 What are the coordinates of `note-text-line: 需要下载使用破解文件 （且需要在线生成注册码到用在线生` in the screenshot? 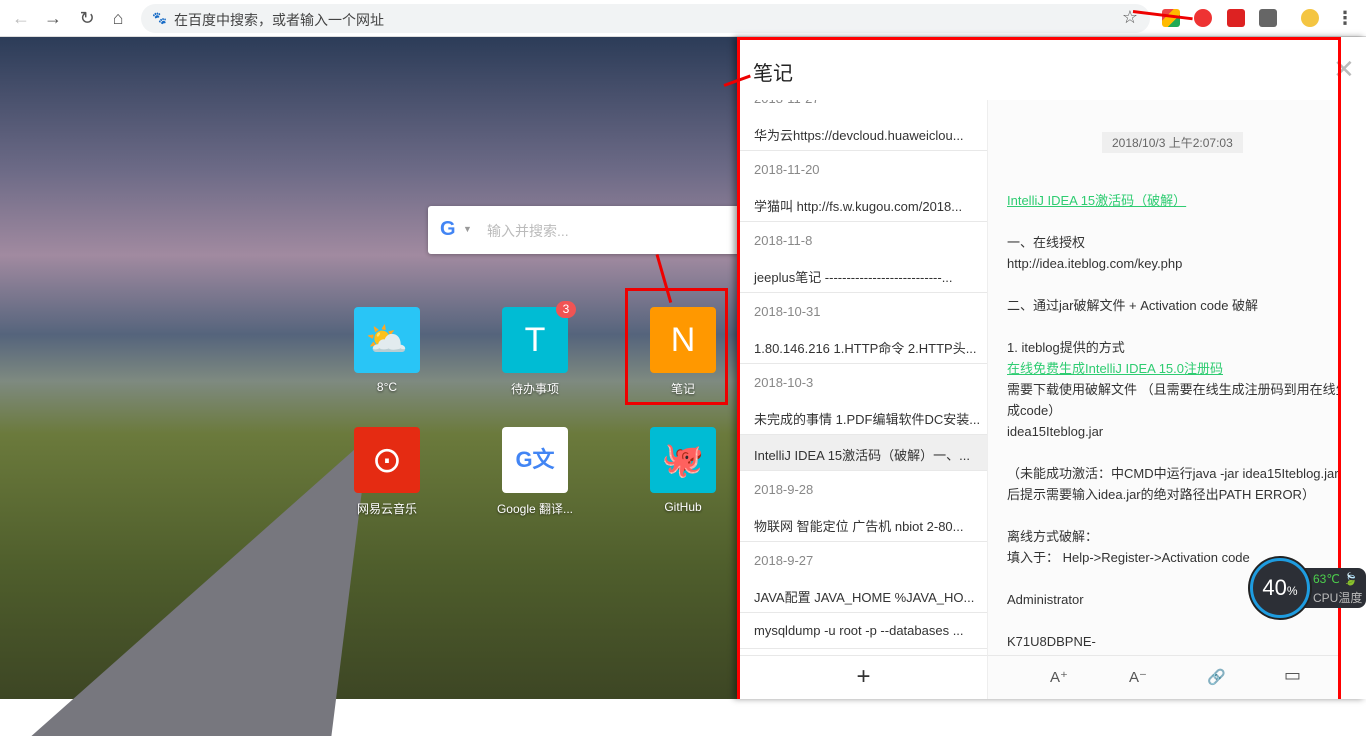 It's located at (1173, 389).